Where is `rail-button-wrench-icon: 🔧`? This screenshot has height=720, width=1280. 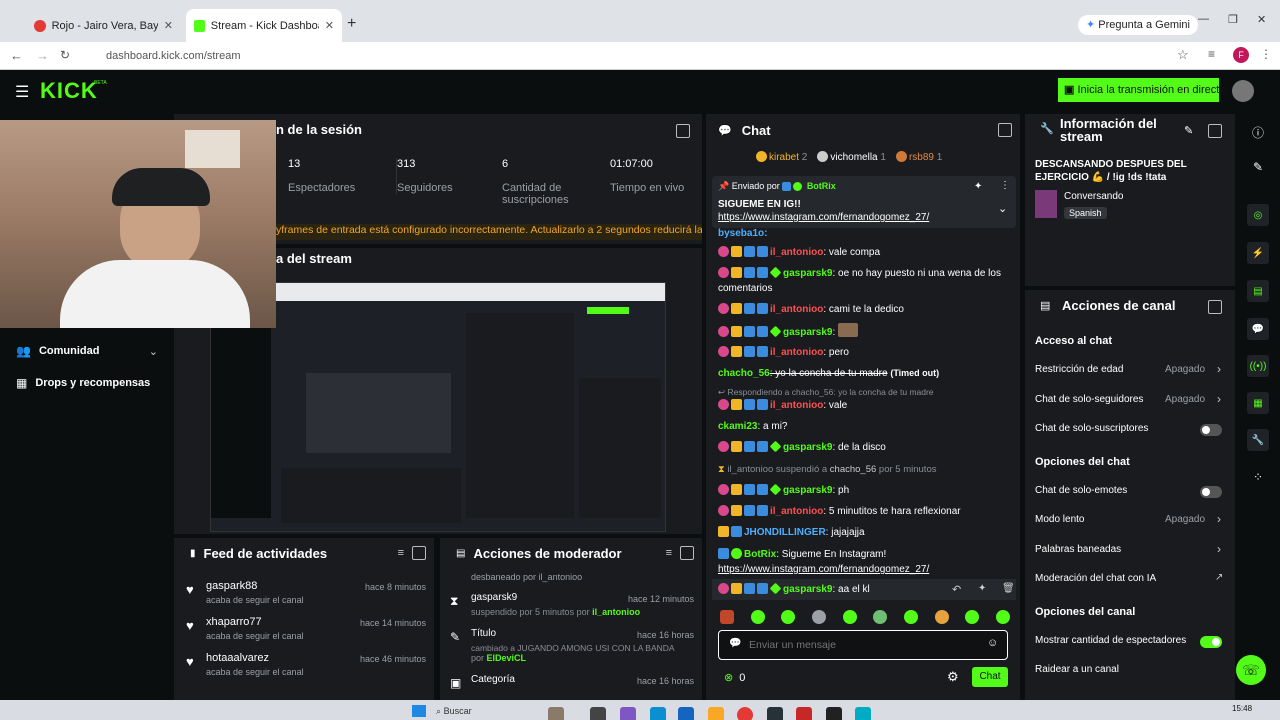 rail-button-wrench-icon: 🔧 is located at coordinates (1258, 440).